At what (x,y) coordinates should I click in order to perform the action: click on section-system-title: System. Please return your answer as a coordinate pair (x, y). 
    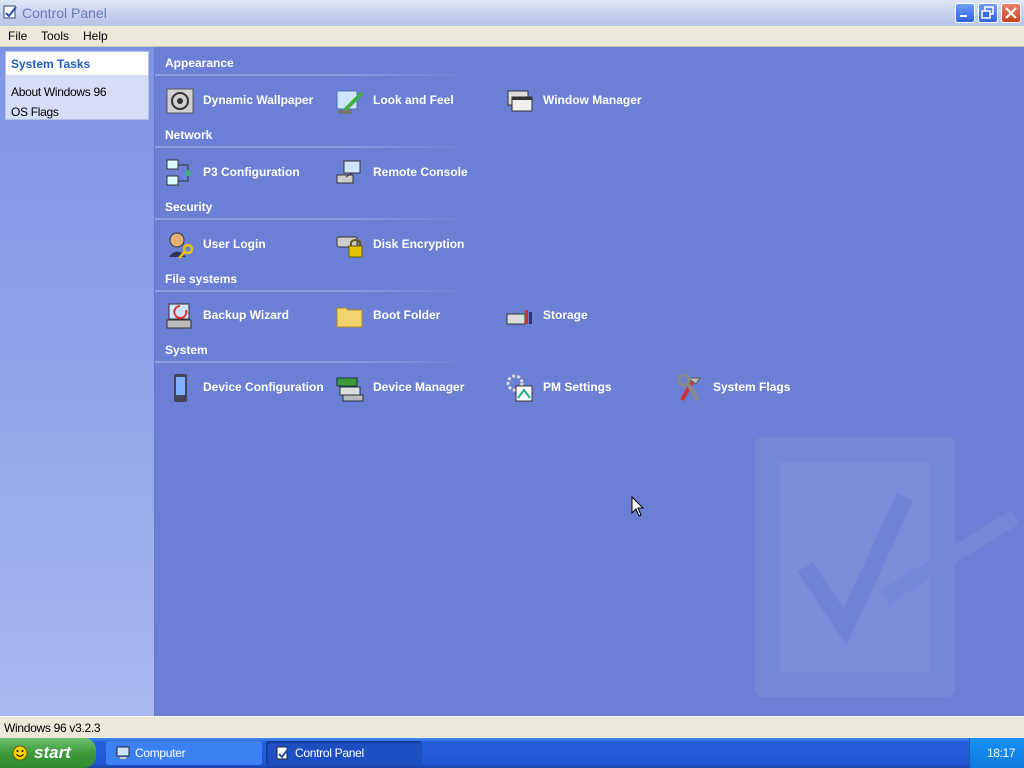
    Looking at the image, I should click on (186, 350).